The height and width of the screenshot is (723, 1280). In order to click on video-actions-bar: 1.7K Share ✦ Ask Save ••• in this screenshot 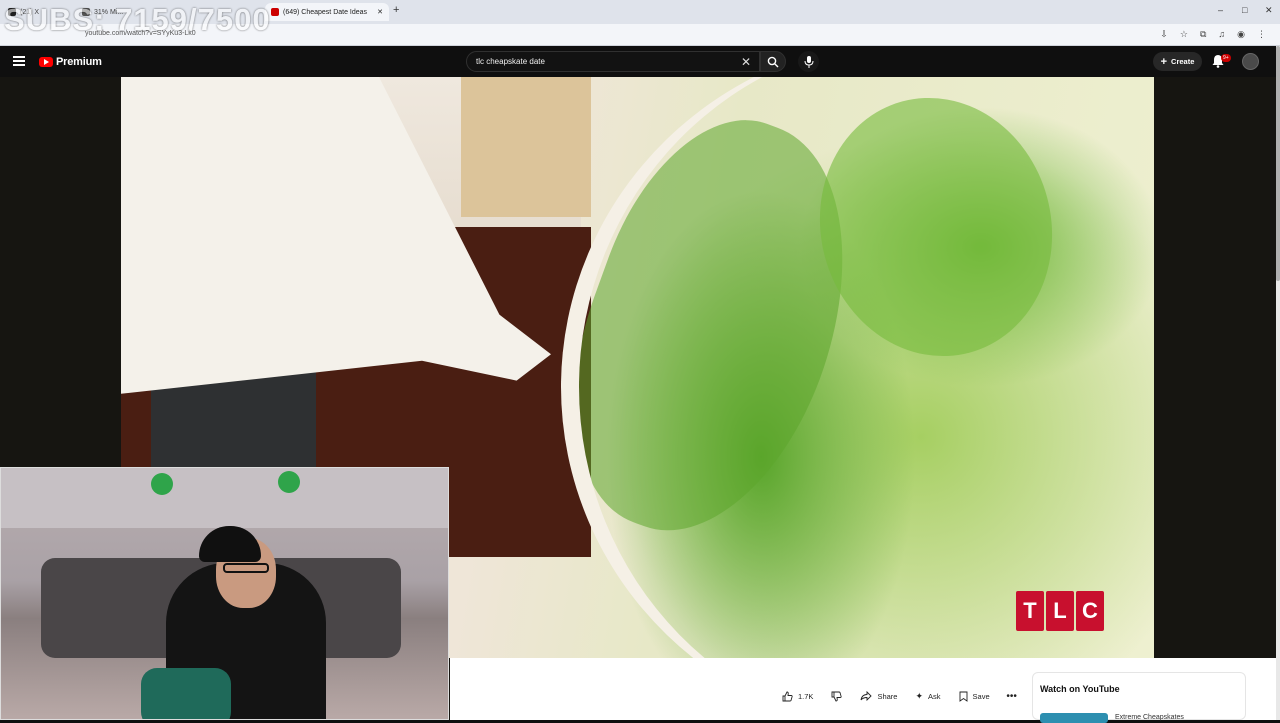, I will do `click(899, 696)`.